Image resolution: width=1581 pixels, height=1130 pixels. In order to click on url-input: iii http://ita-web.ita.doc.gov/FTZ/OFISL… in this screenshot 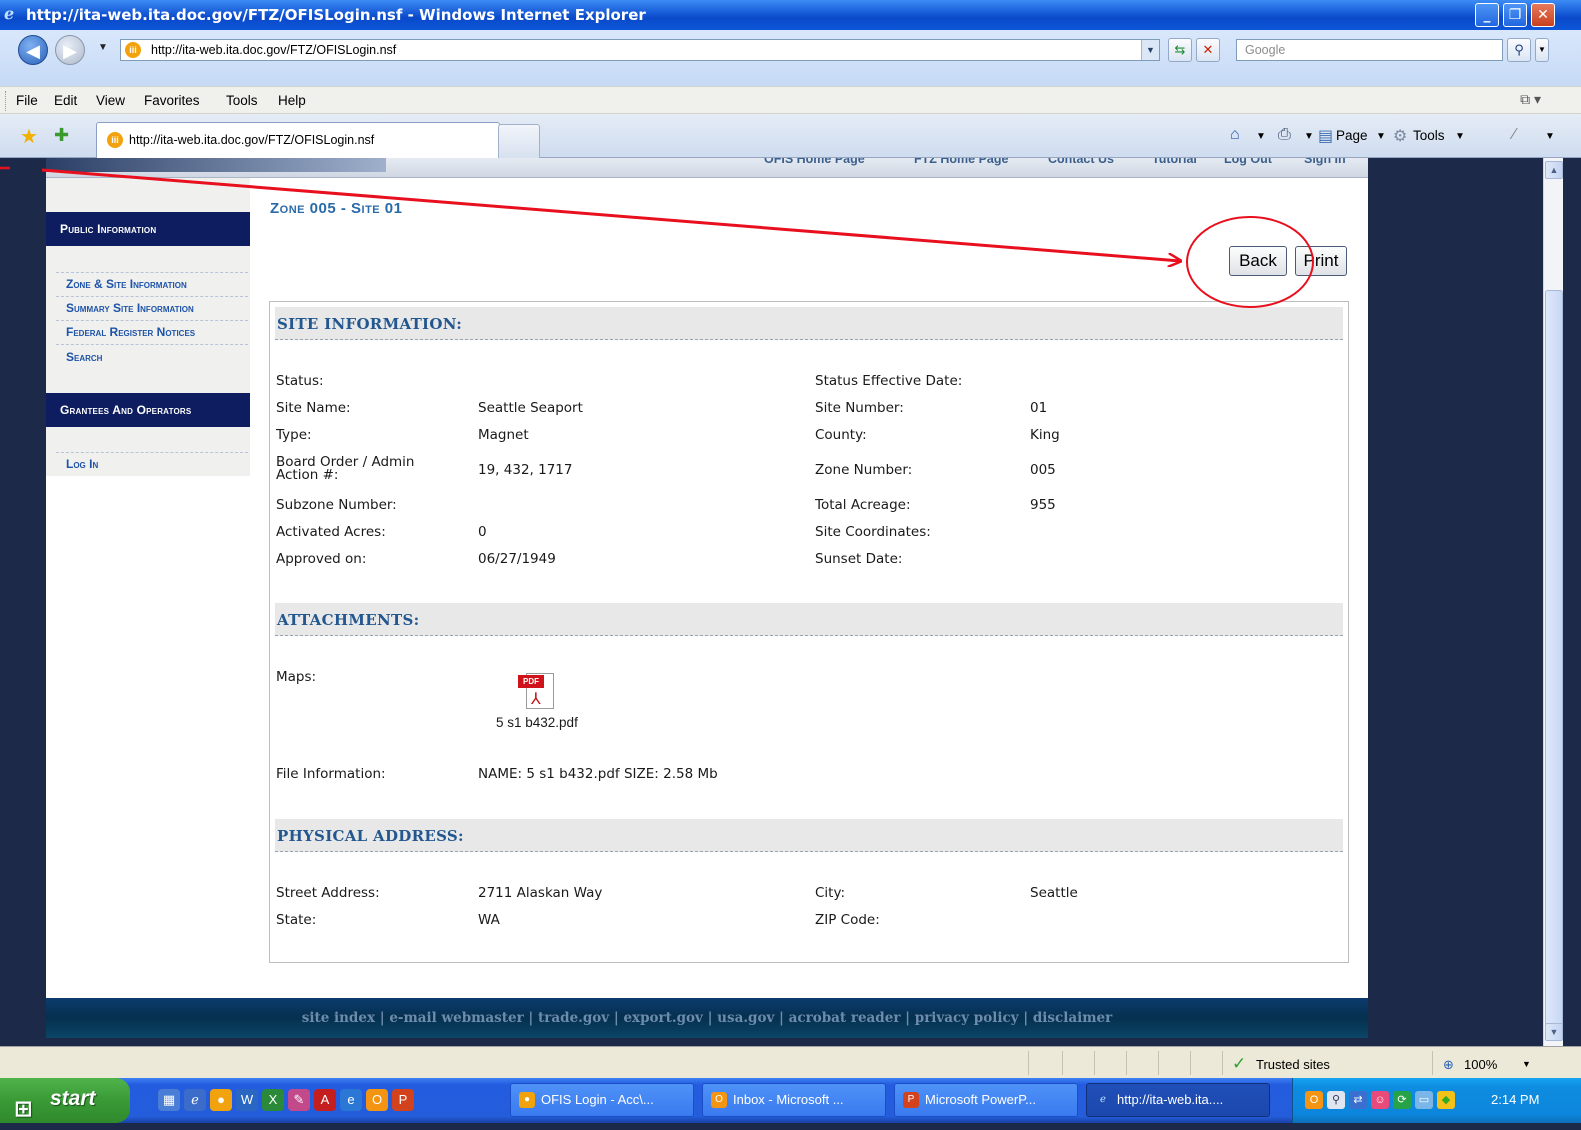, I will do `click(640, 50)`.